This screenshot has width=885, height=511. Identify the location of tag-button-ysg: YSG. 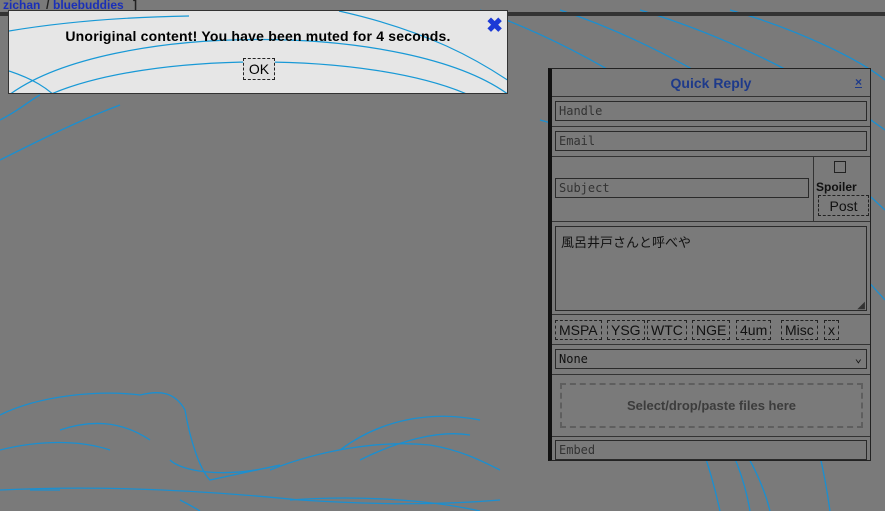
(626, 330).